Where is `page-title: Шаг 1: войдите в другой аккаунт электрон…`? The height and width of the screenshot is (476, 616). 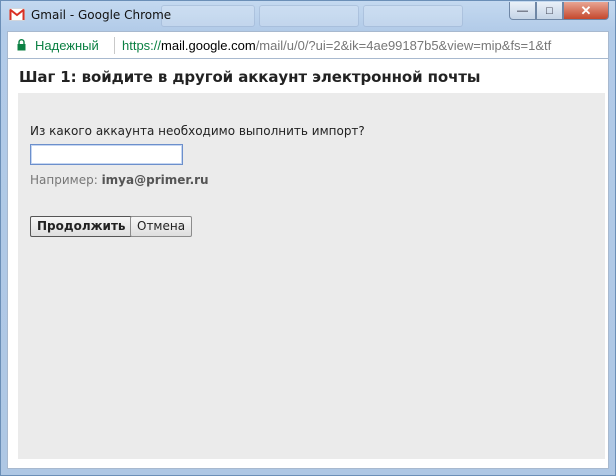 page-title: Шаг 1: войдите в другой аккаунт электрон… is located at coordinates (250, 77).